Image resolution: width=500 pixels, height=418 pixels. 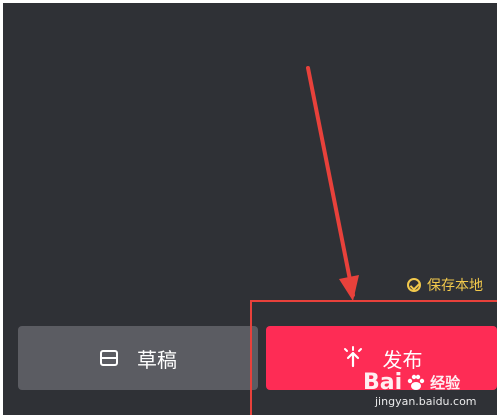 I want to click on watermark-logo: Bai 经验, so click(x=430, y=383).